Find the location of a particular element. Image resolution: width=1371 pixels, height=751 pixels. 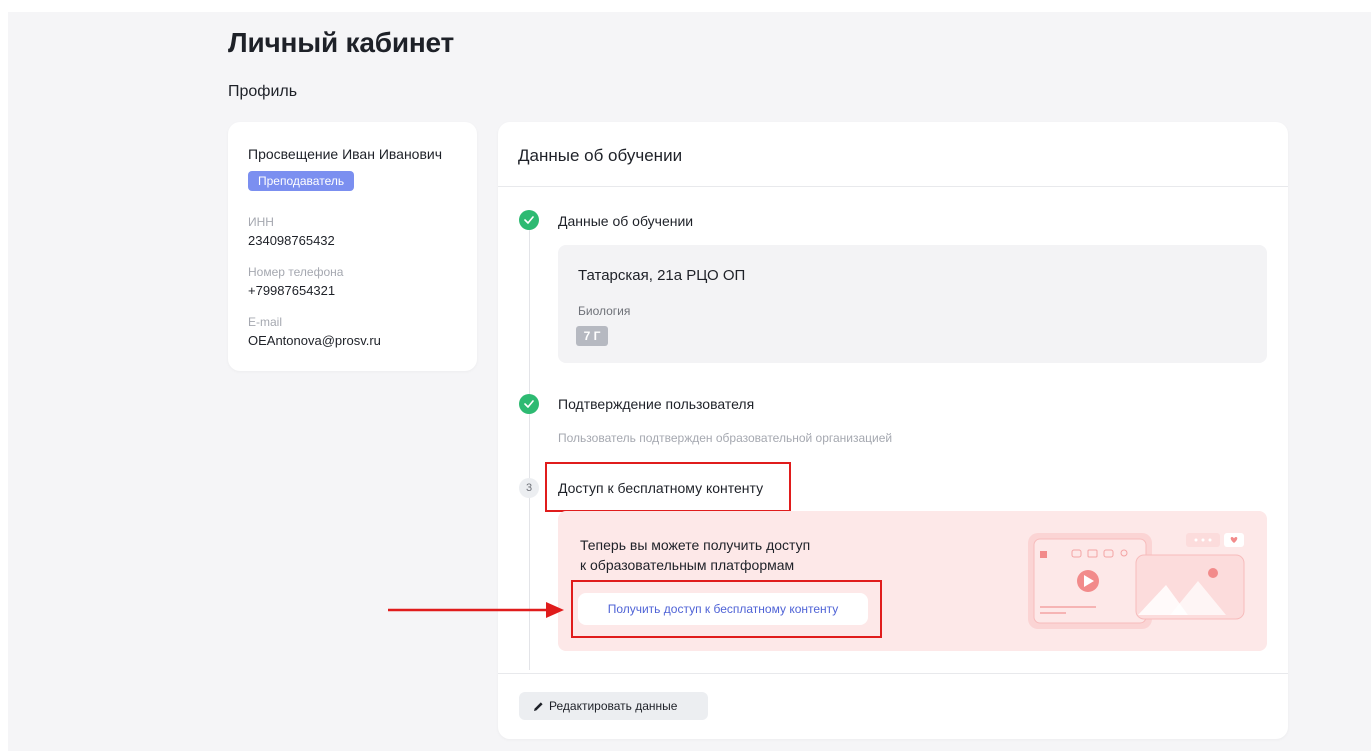

organization-name: Татарская, 21а РЦО ОП is located at coordinates (662, 275).